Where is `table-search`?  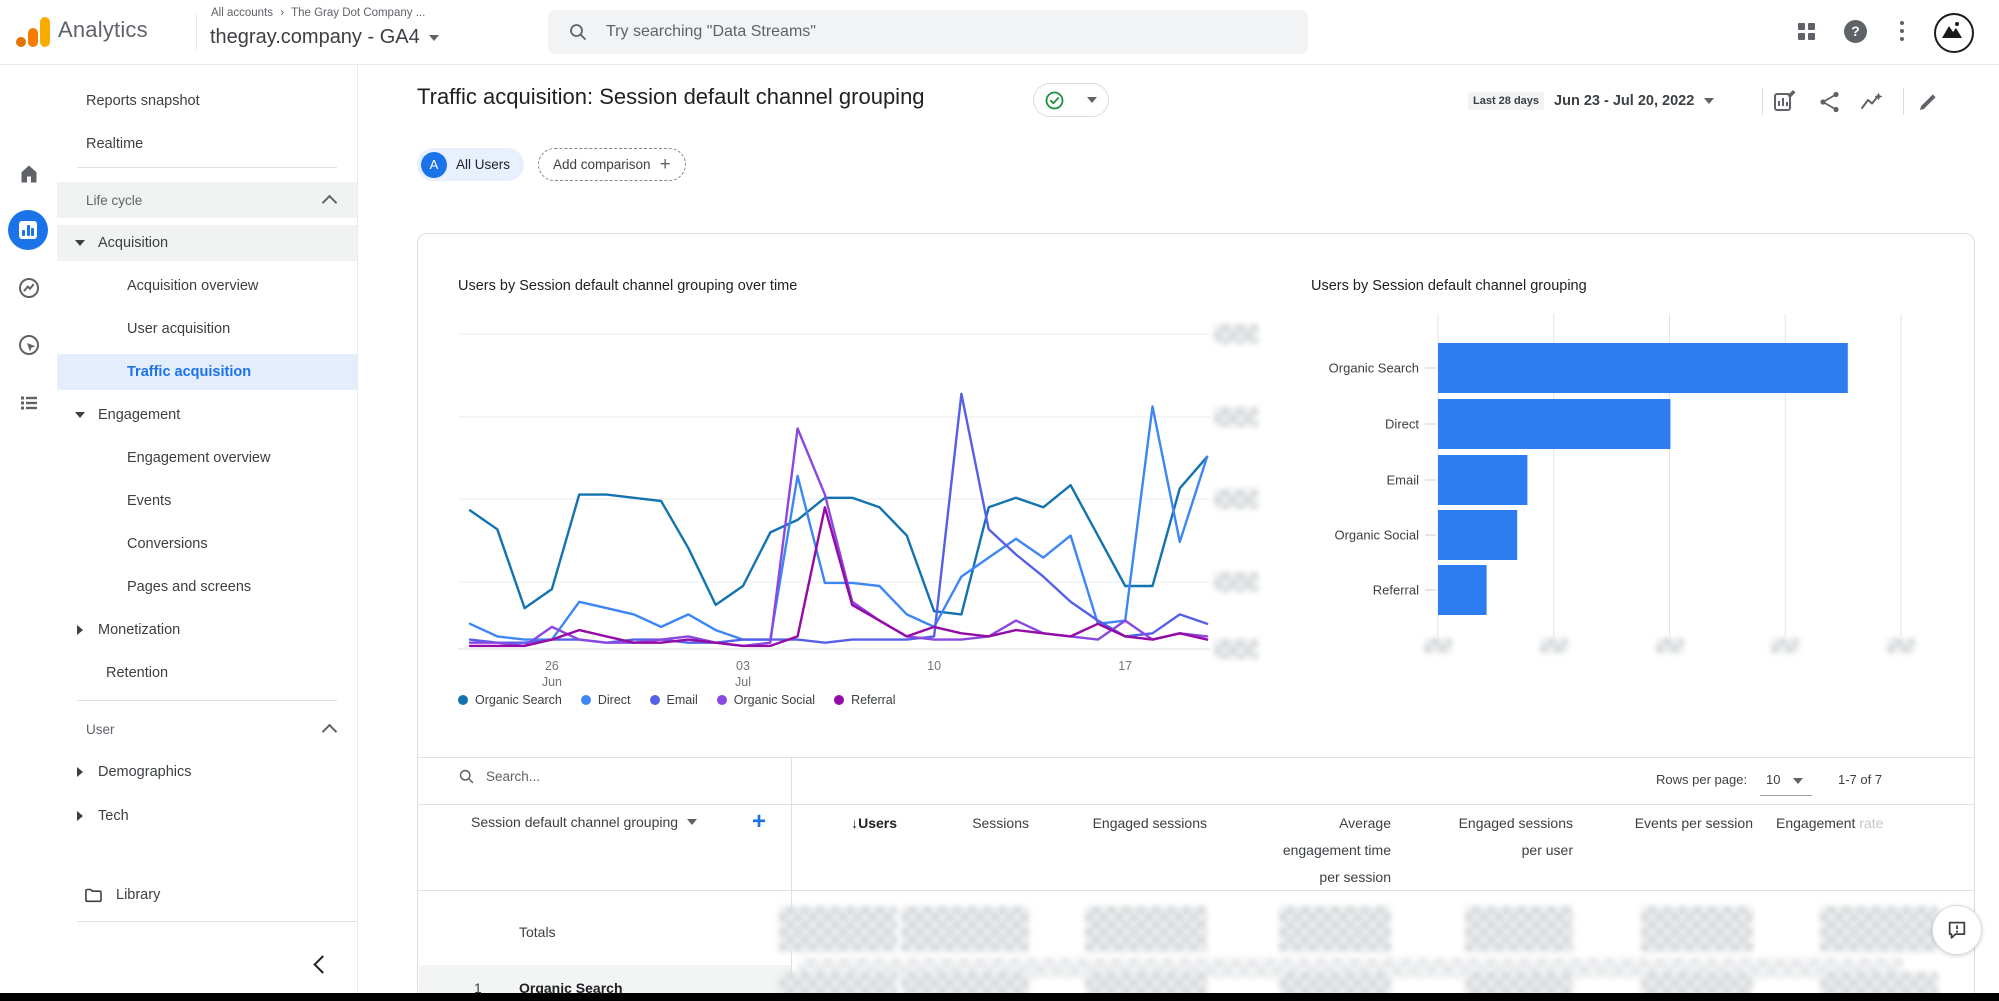
table-search is located at coordinates (573, 776).